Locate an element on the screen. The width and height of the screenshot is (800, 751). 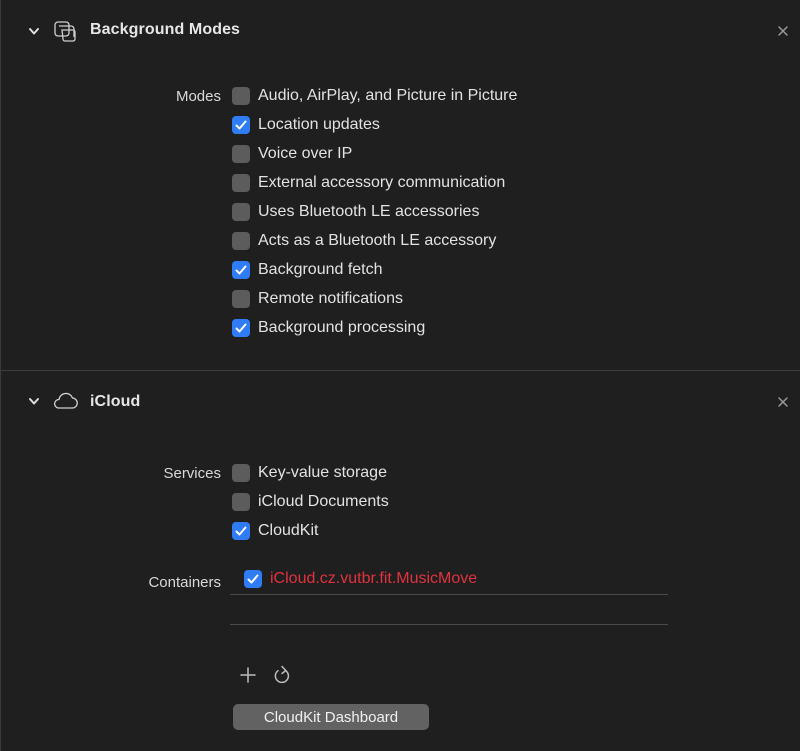
mode-option: Background fetch is located at coordinates (307, 270).